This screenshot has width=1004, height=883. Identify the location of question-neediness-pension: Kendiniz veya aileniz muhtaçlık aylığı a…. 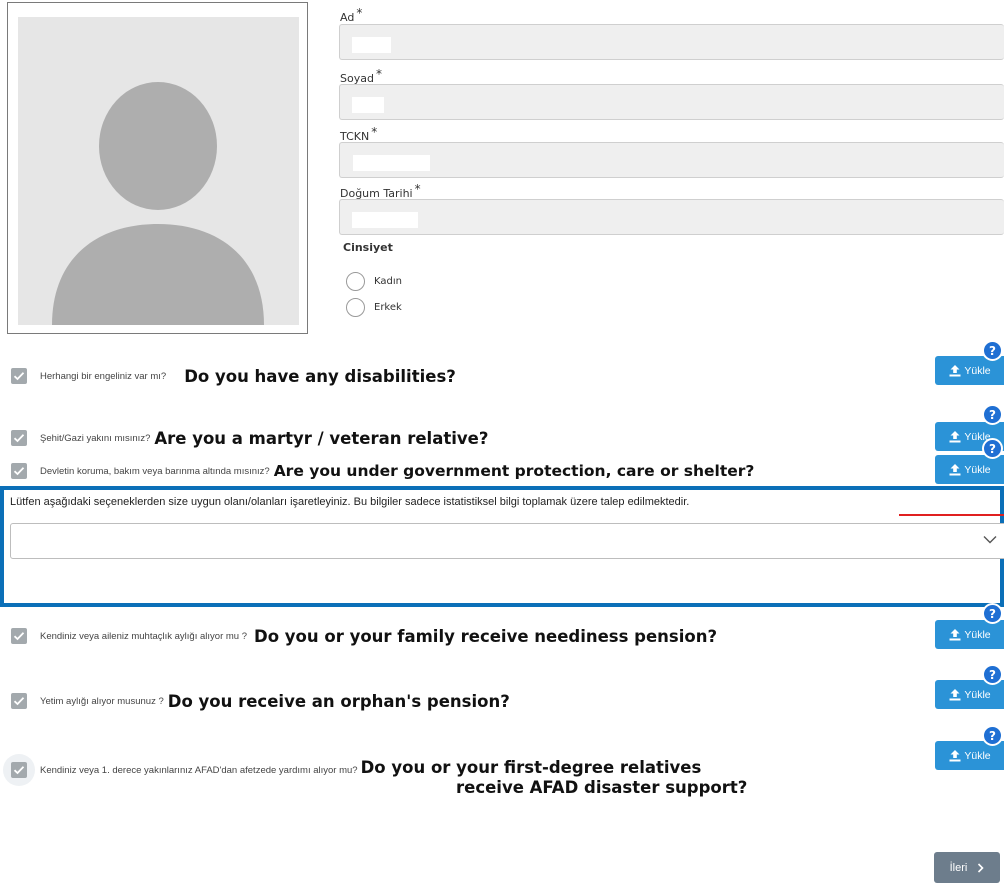
(364, 636).